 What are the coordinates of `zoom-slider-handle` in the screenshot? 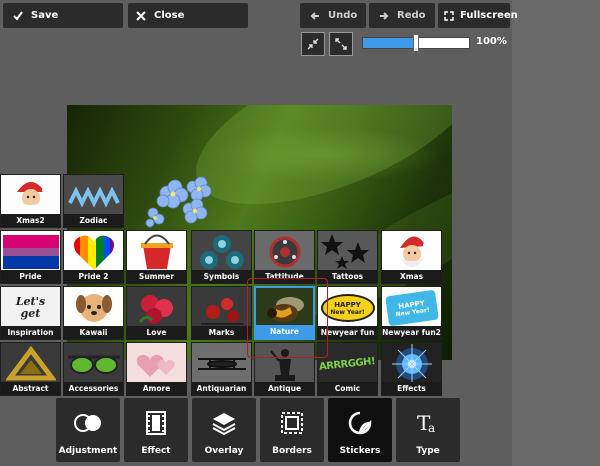 It's located at (416, 43).